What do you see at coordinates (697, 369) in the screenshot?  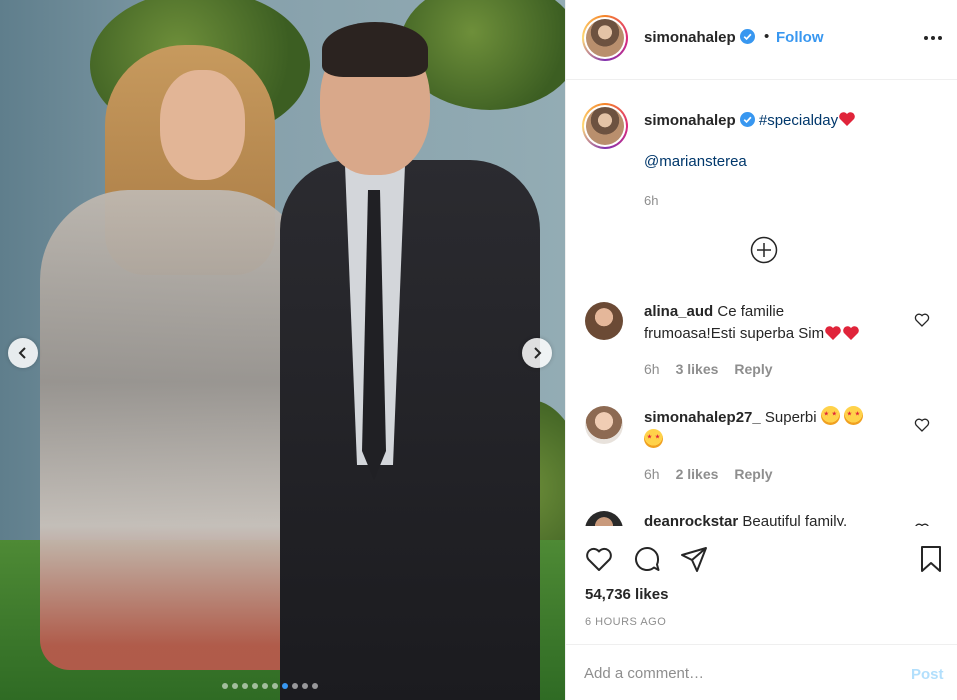 I see `comment-likes: 3 likes` at bounding box center [697, 369].